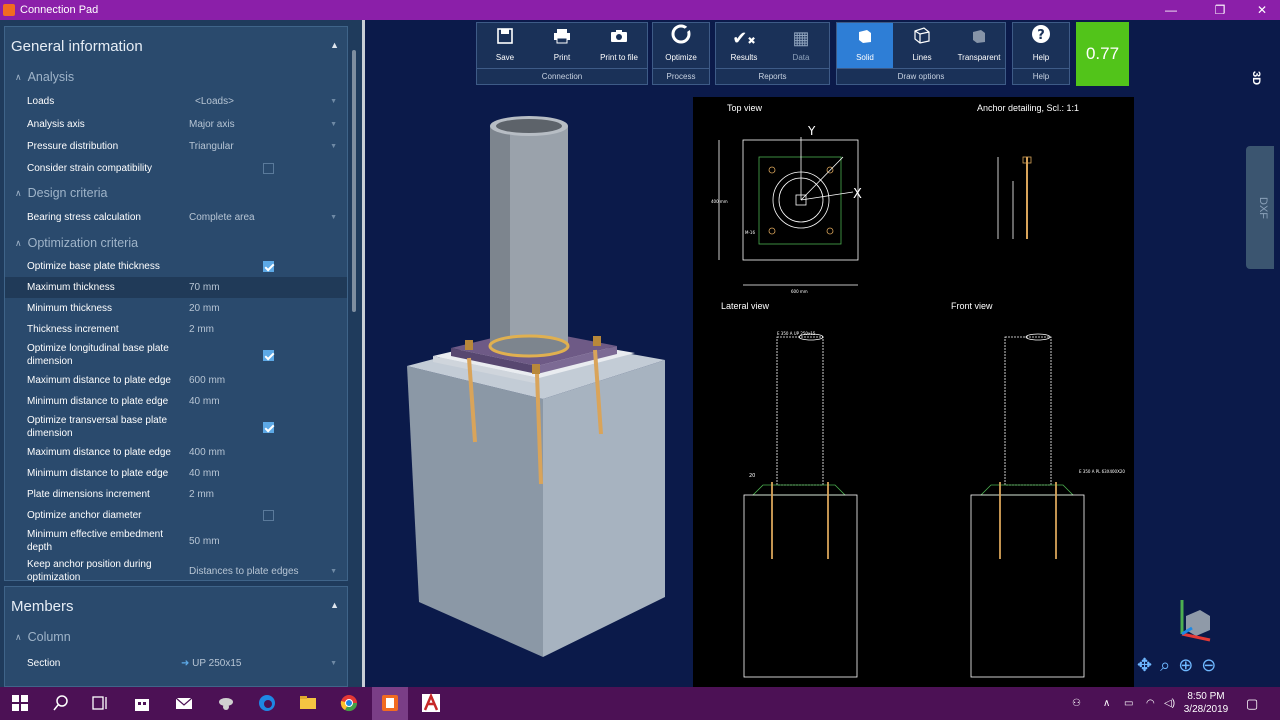 Image resolution: width=1280 pixels, height=720 pixels. What do you see at coordinates (1144, 669) in the screenshot?
I see `pan-icon: ✥` at bounding box center [1144, 669].